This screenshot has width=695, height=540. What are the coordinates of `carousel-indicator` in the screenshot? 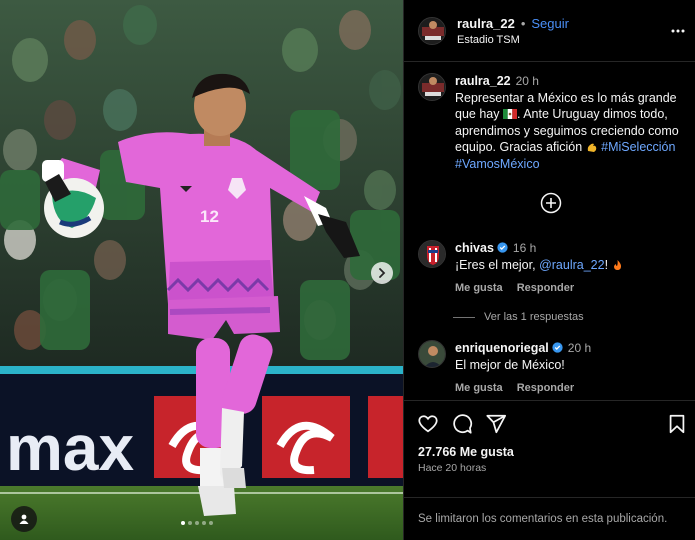 It's located at (197, 523).